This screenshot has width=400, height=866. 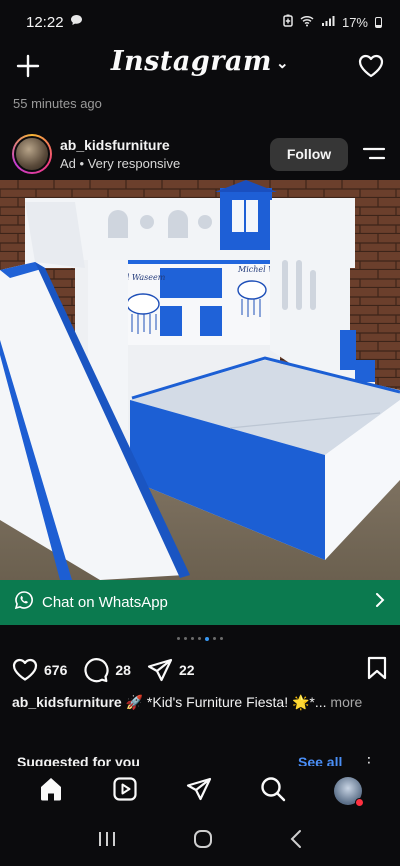 What do you see at coordinates (378, 22) in the screenshot?
I see `battery-icon` at bounding box center [378, 22].